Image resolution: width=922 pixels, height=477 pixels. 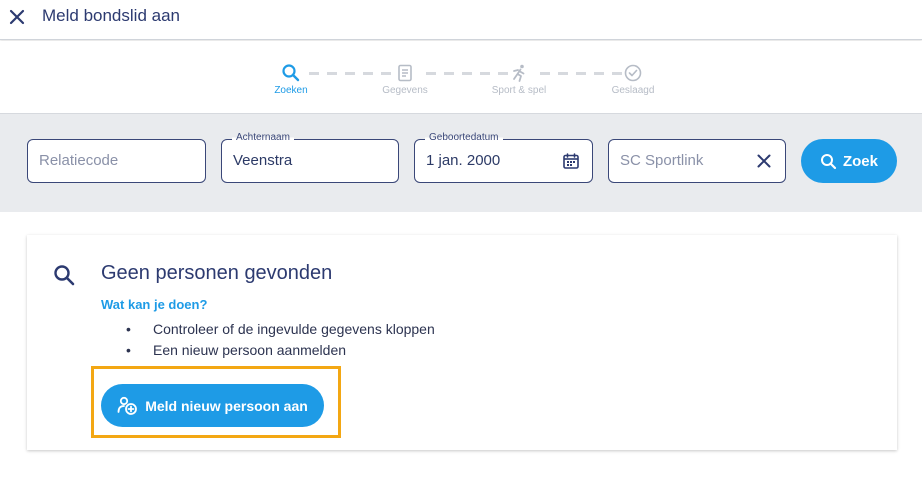 What do you see at coordinates (860, 161) in the screenshot?
I see `search-button-label: Zoek` at bounding box center [860, 161].